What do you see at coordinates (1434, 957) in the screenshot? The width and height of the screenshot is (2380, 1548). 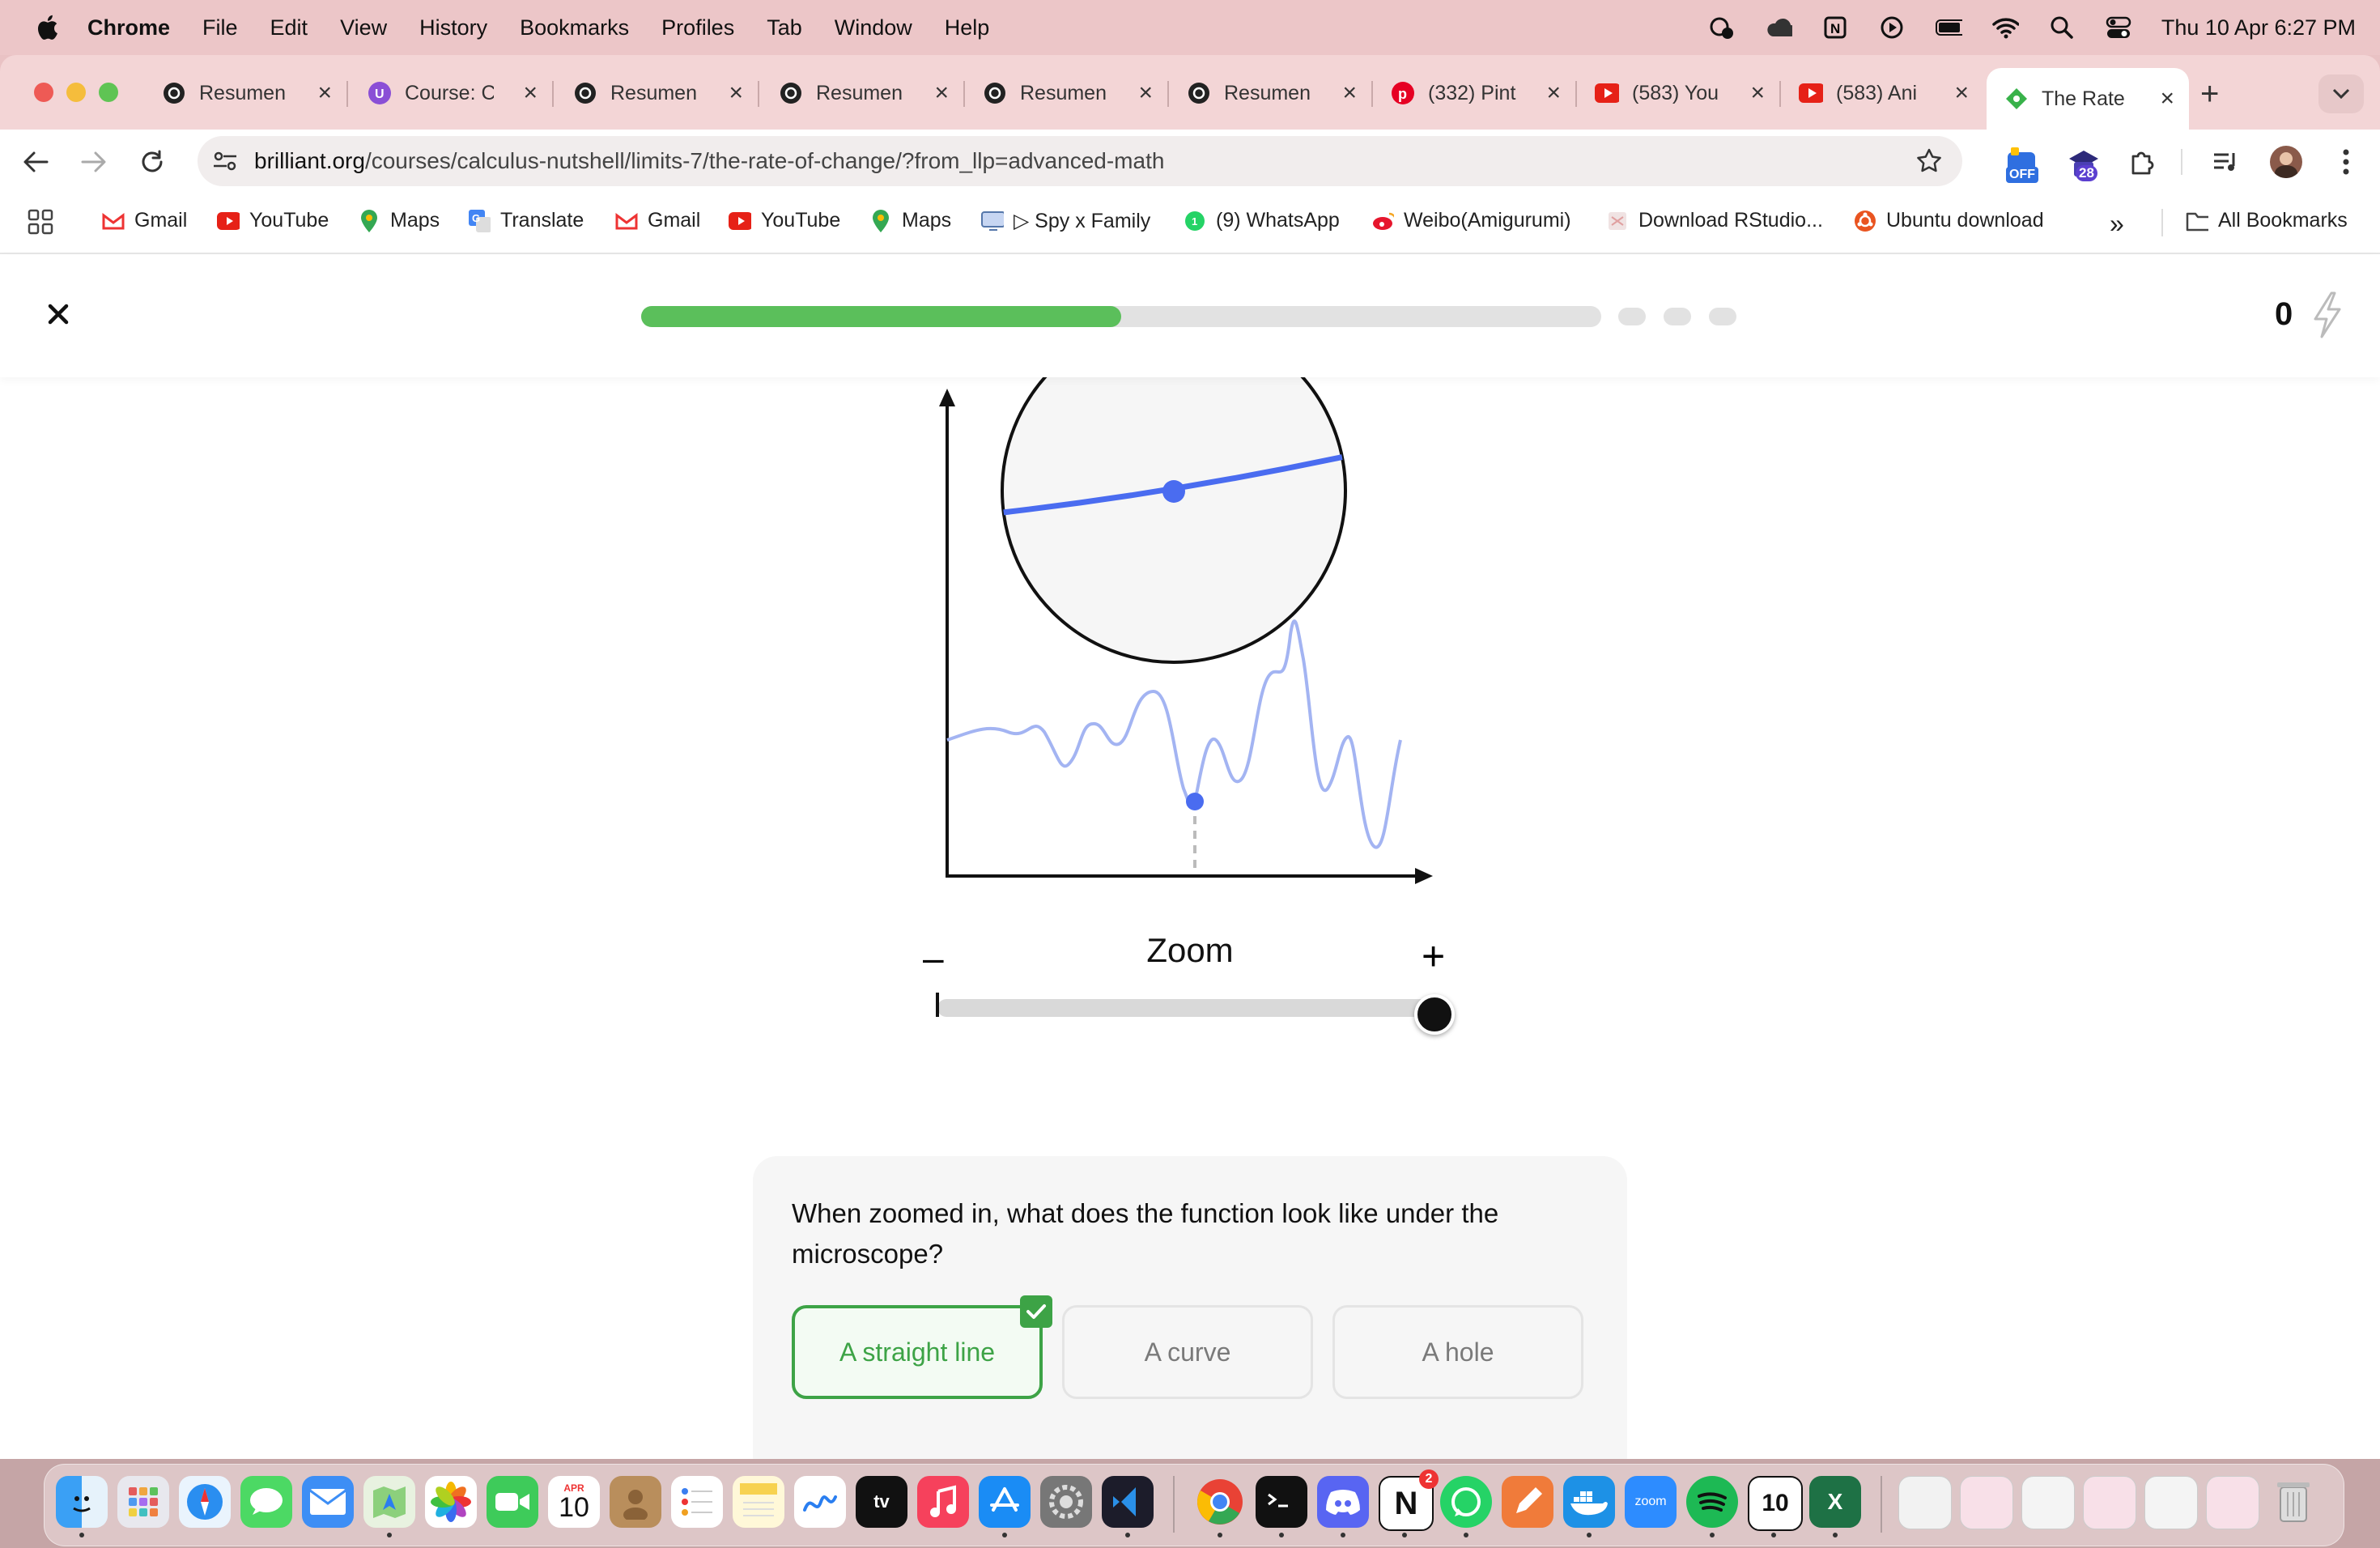 I see `zoom-in-button: +` at bounding box center [1434, 957].